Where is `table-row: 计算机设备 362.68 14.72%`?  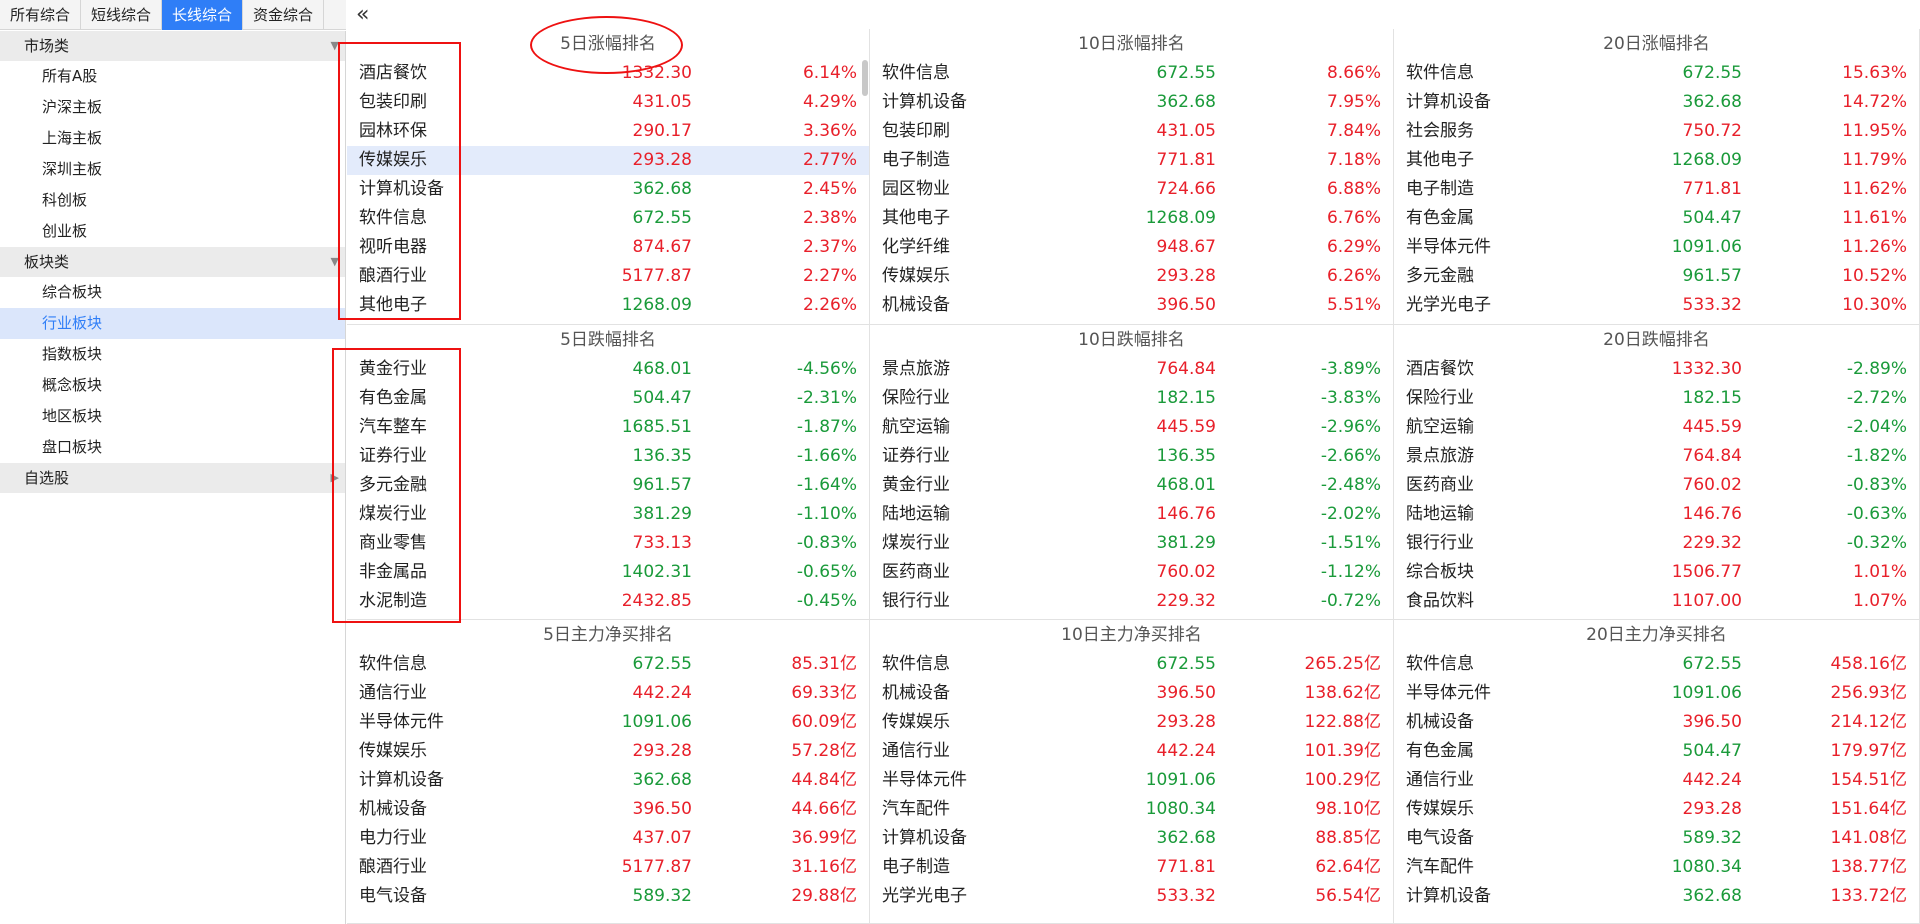
table-row: 计算机设备 362.68 14.72% is located at coordinates (1656, 102).